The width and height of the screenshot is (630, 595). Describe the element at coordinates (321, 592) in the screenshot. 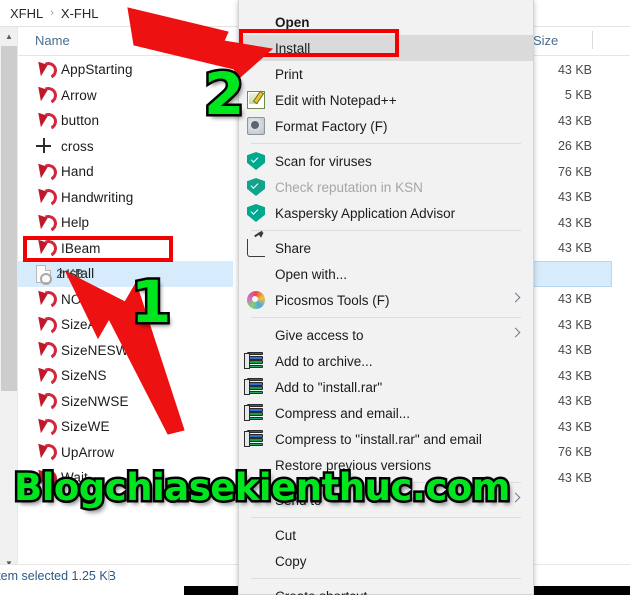

I see `menu-item-label: Create shortcut` at that location.